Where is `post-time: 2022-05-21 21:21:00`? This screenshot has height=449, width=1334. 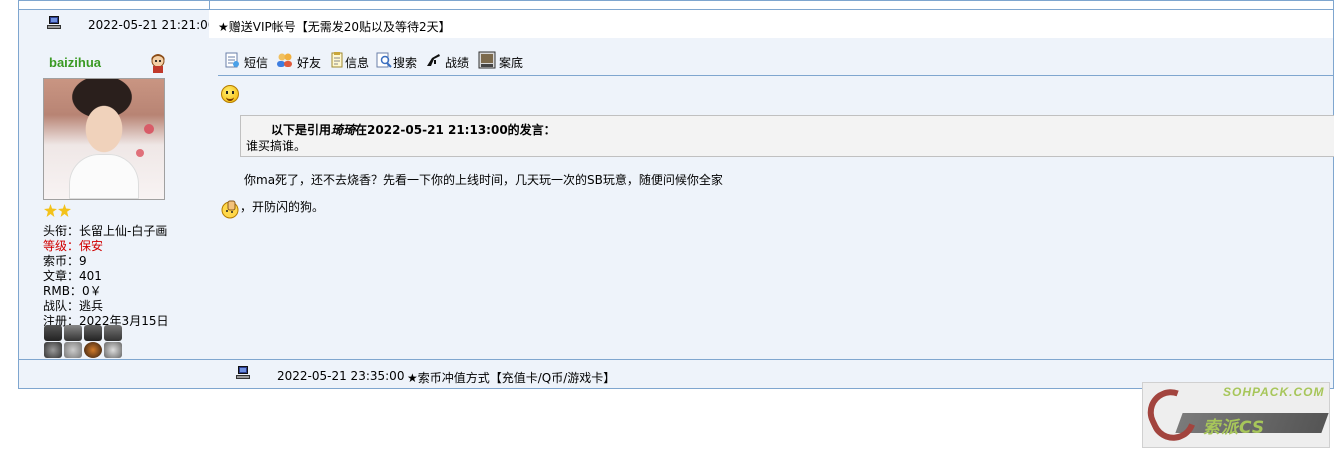 post-time: 2022-05-21 21:21:00 is located at coordinates (152, 25).